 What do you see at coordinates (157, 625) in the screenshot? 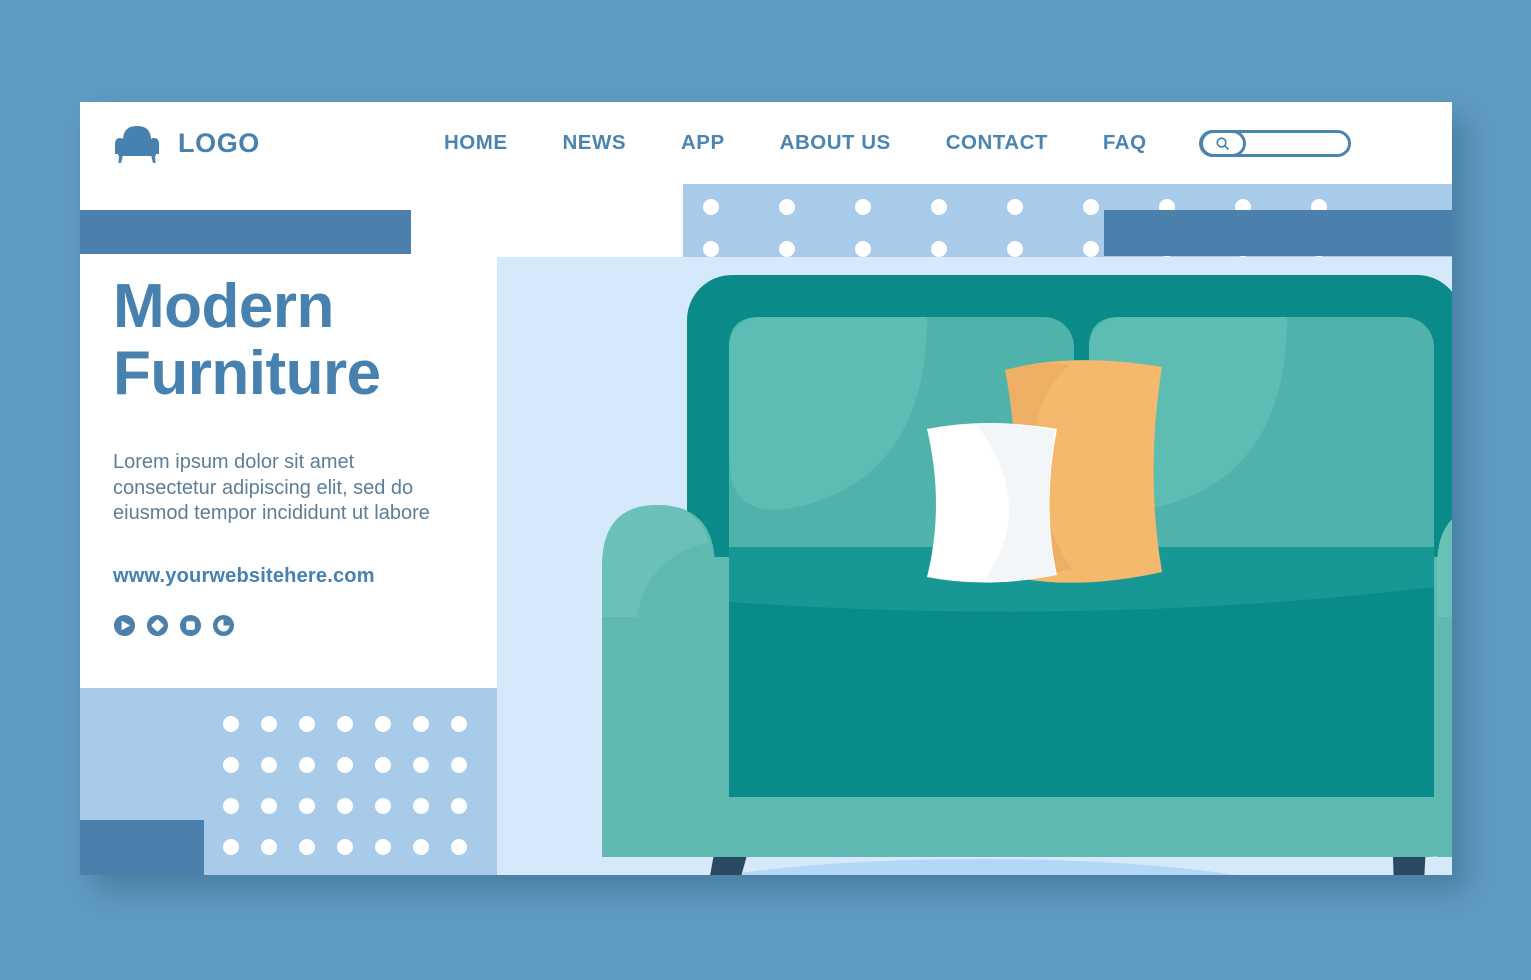
I see `diamond-circle-icon` at bounding box center [157, 625].